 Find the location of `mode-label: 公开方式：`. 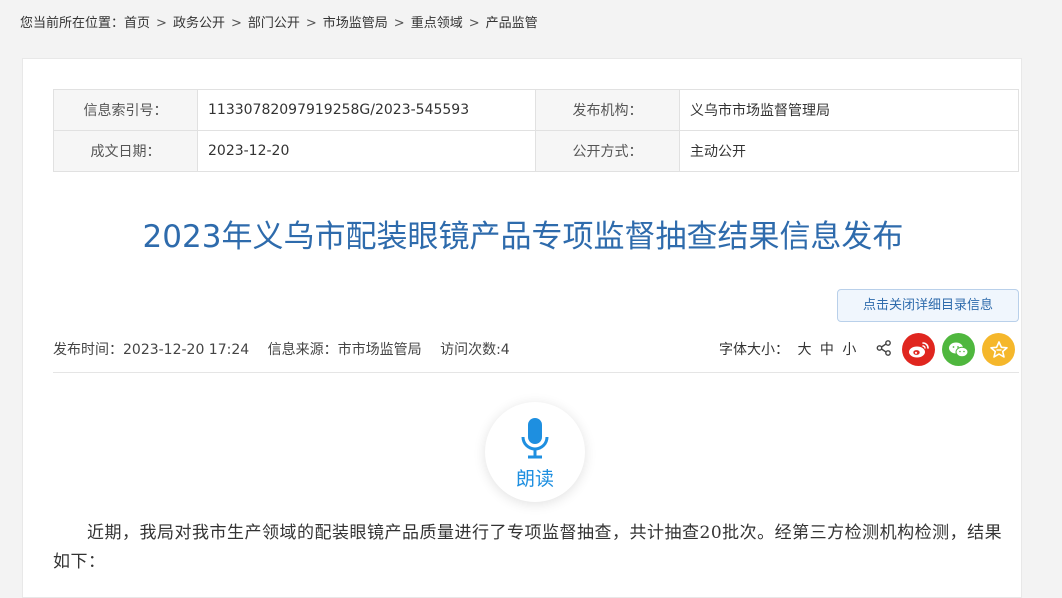

mode-label: 公开方式： is located at coordinates (607, 151).